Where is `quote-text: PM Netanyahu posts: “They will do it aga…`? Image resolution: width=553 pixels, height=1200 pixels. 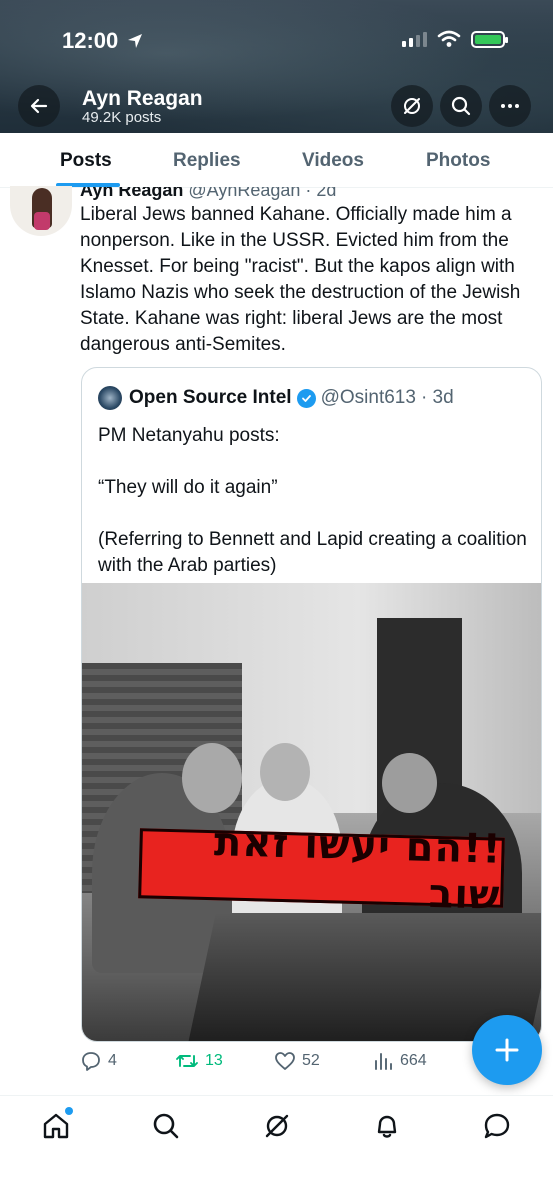
quote-text: PM Netanyahu posts: “They will do it aga… is located at coordinates (313, 514).